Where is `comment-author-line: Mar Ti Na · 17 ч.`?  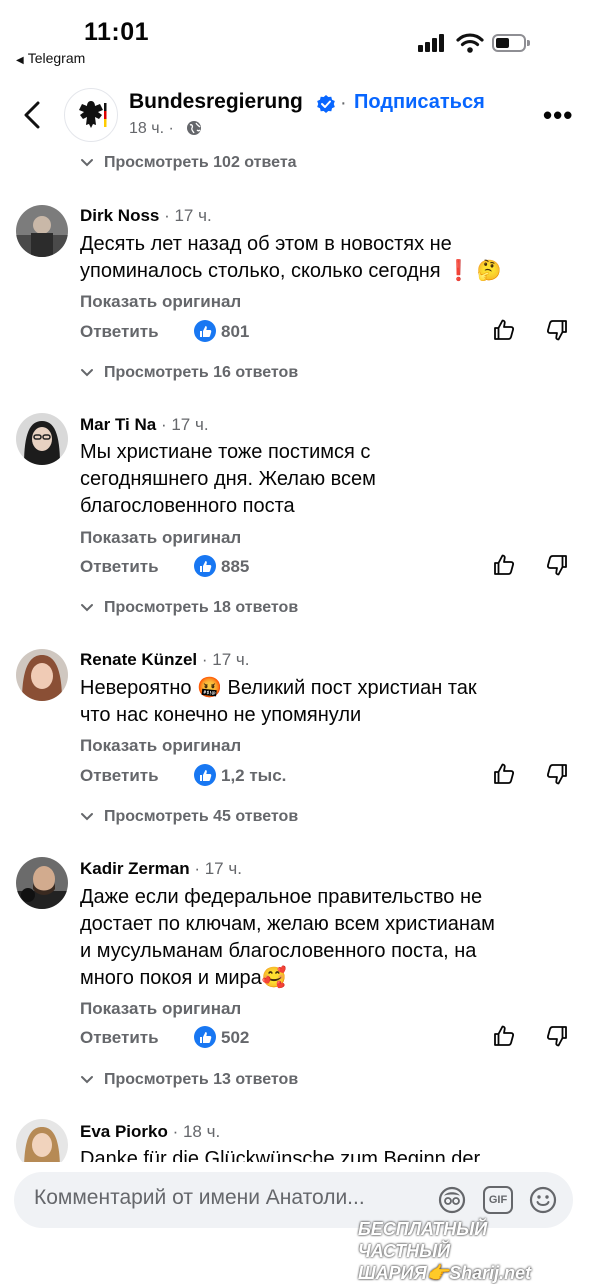
comment-author-line: Mar Ti Na · 17 ч. is located at coordinates (144, 425).